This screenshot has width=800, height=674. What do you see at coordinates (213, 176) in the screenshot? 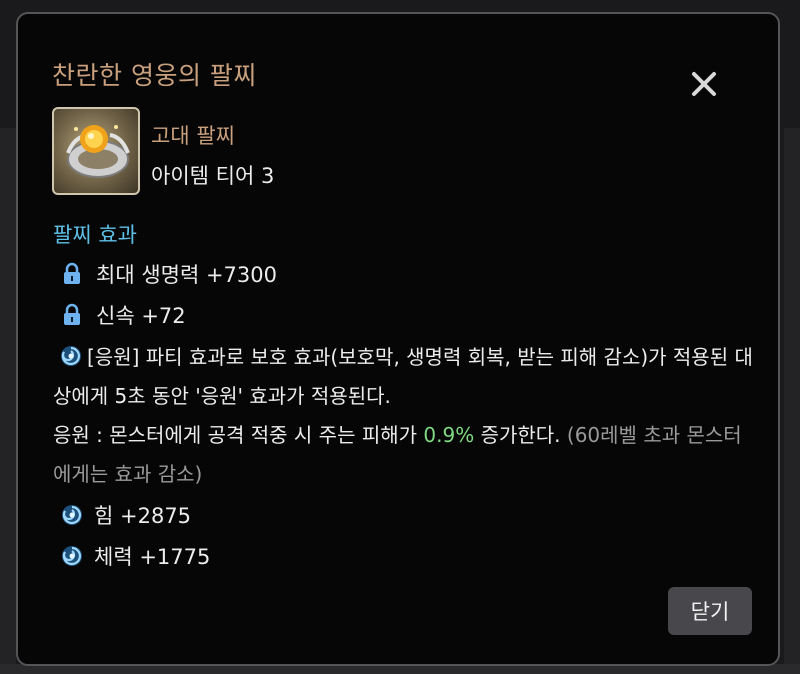
I see `item-tier: 아이템 티어 3` at bounding box center [213, 176].